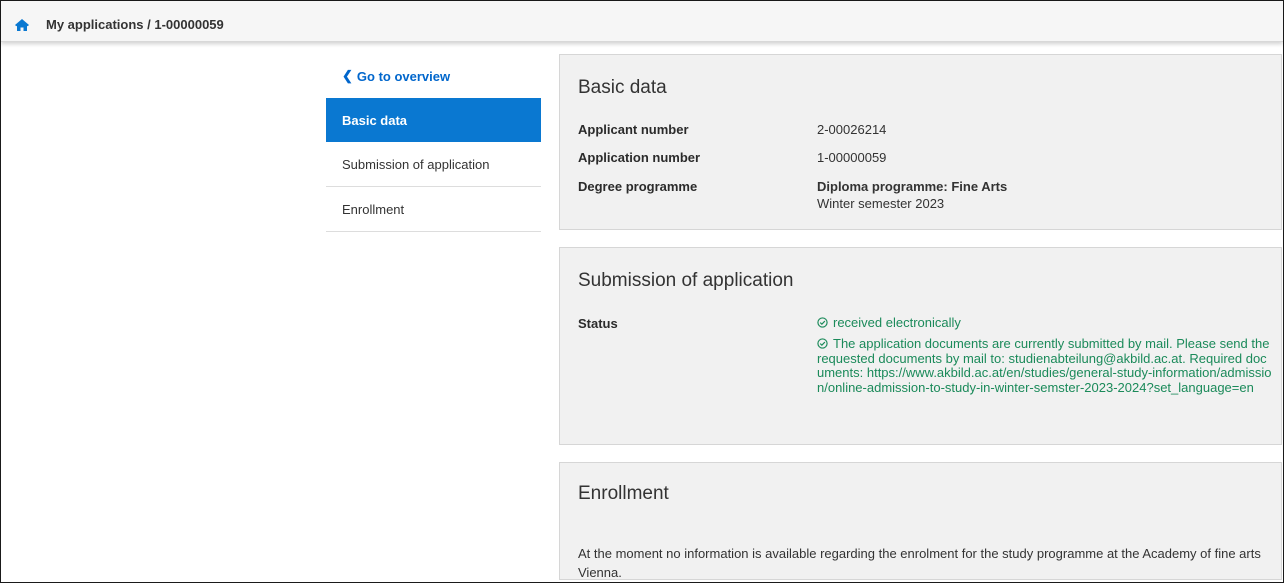 Image resolution: width=1284 pixels, height=583 pixels. What do you see at coordinates (135, 24) in the screenshot?
I see `breadcrumb: My applications / 1-00000059` at bounding box center [135, 24].